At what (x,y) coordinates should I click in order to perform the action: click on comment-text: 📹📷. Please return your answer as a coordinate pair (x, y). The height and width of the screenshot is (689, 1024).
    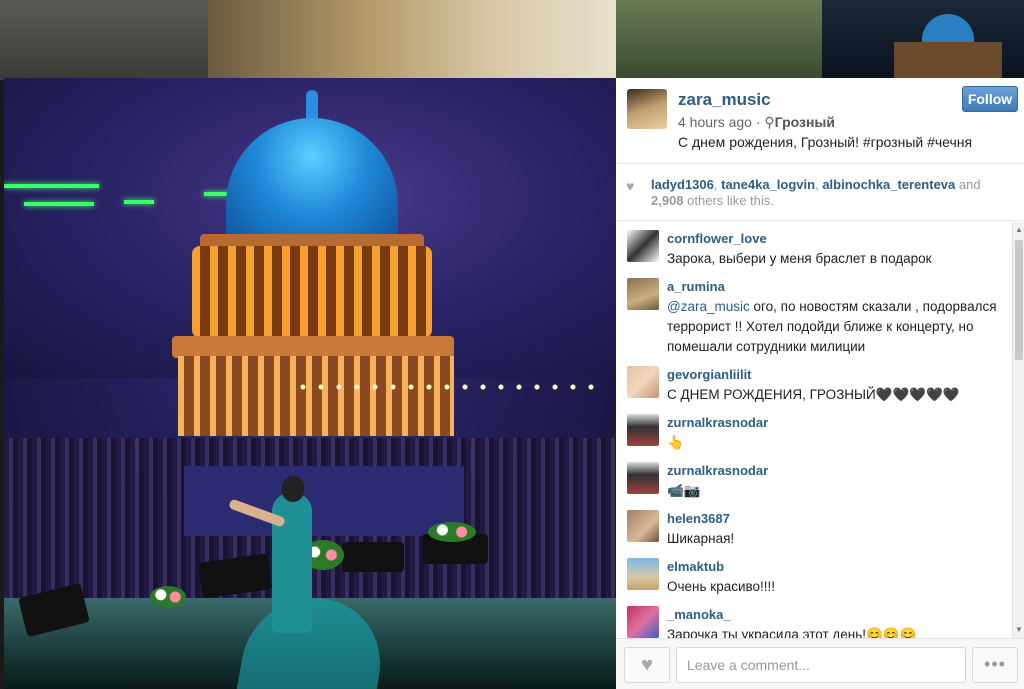
    Looking at the image, I should click on (684, 490).